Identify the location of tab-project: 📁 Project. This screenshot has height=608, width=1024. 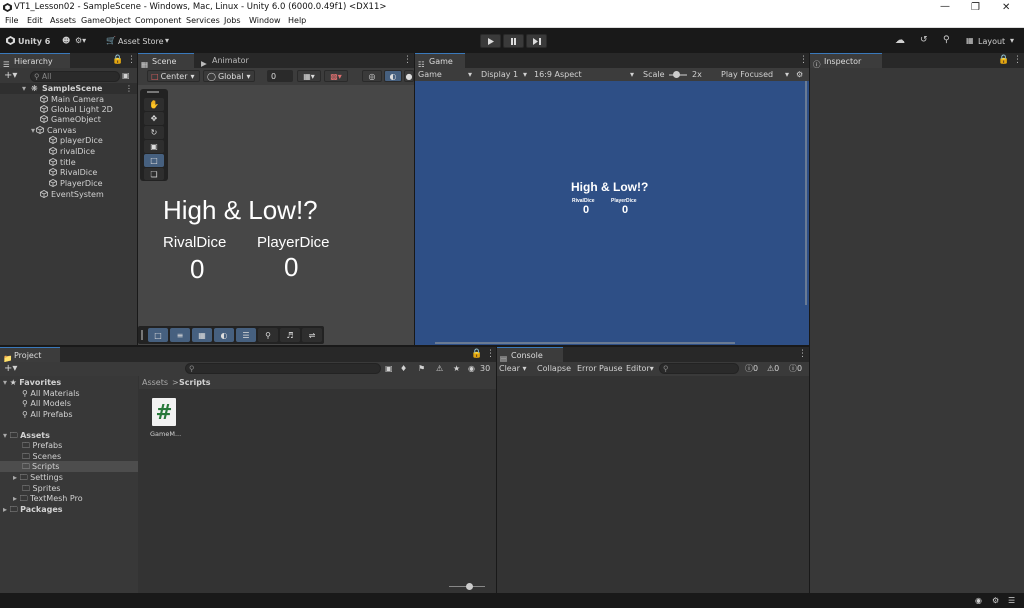
(30, 355).